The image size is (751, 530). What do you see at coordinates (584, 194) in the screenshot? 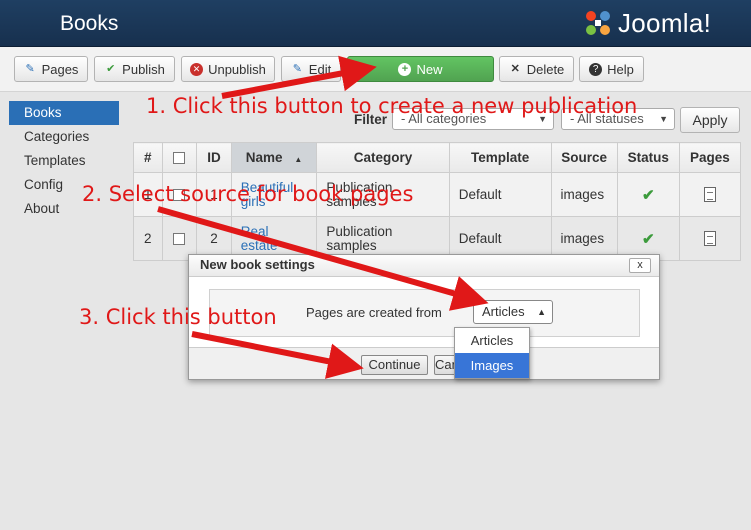
I see `row-source: images` at bounding box center [584, 194].